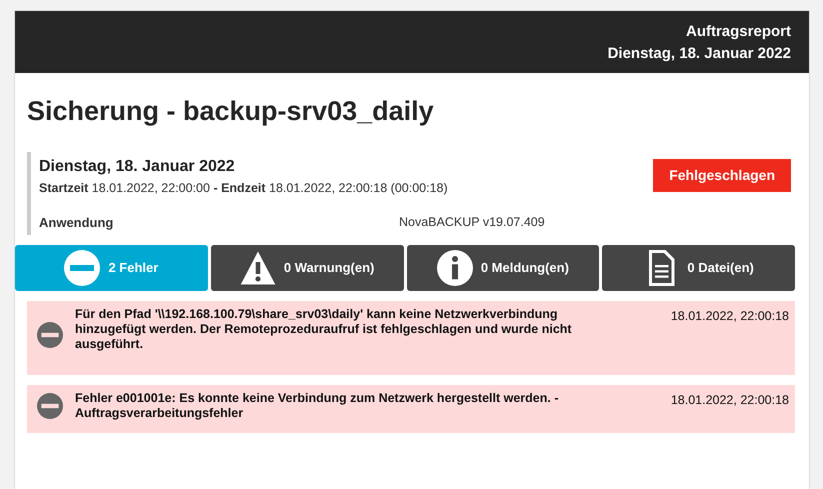 This screenshot has width=823, height=489. What do you see at coordinates (454, 268) in the screenshot?
I see `info-icon` at bounding box center [454, 268].